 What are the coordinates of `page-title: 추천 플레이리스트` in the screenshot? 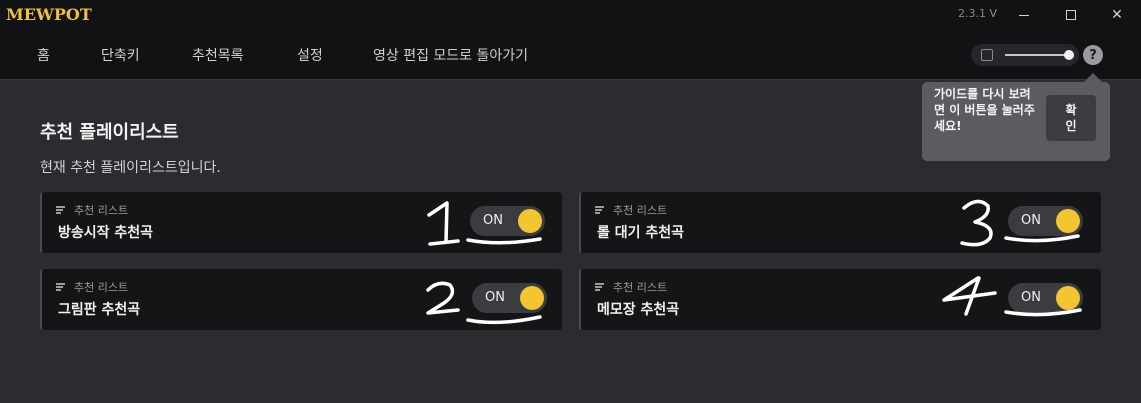 It's located at (109, 132).